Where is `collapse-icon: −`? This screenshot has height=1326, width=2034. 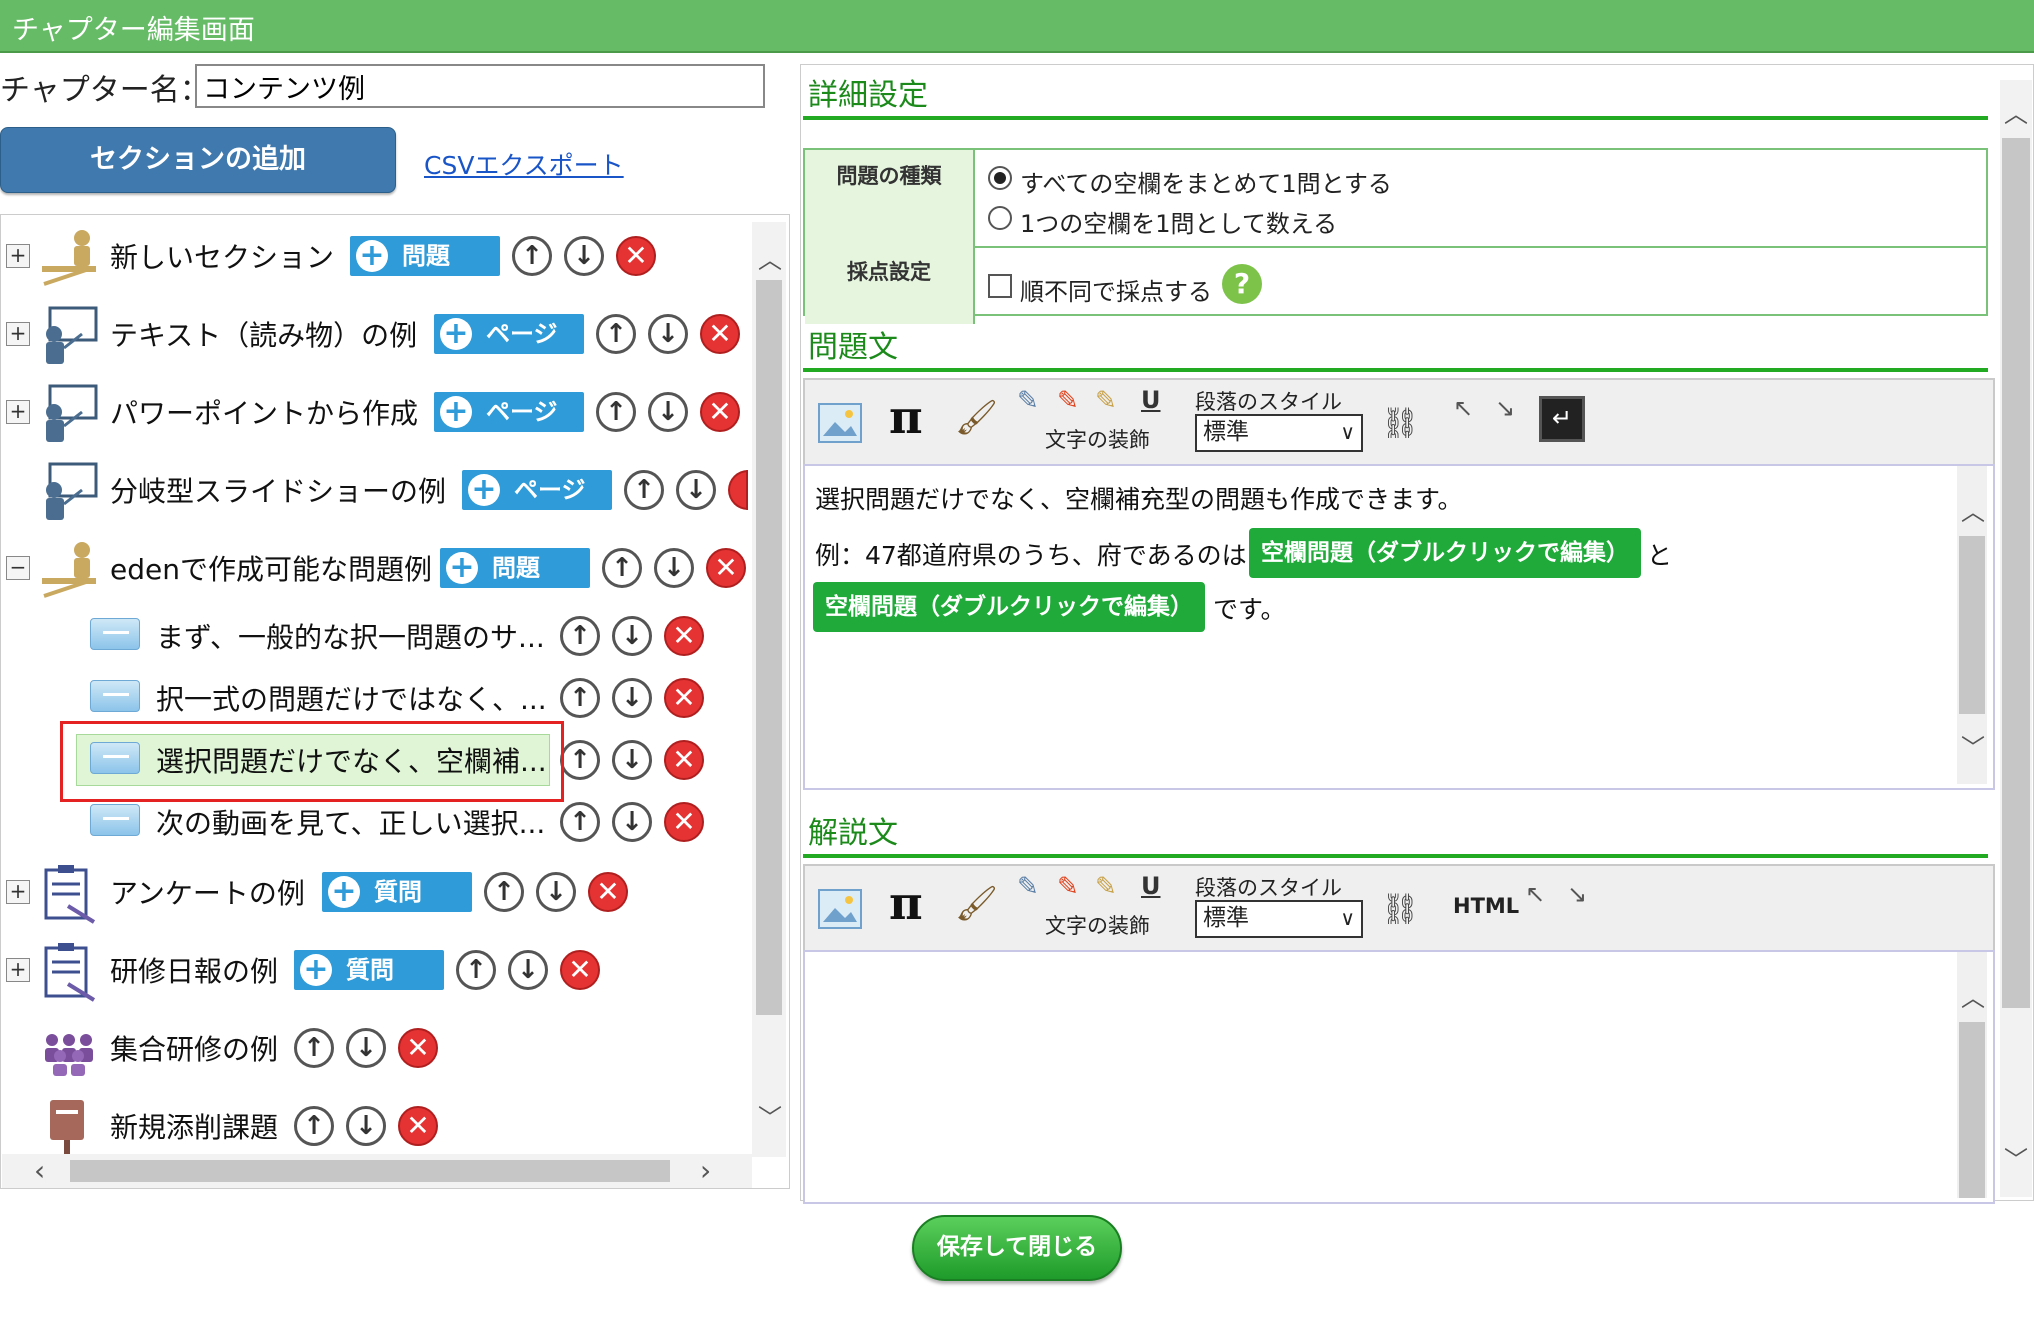 collapse-icon: − is located at coordinates (18, 568).